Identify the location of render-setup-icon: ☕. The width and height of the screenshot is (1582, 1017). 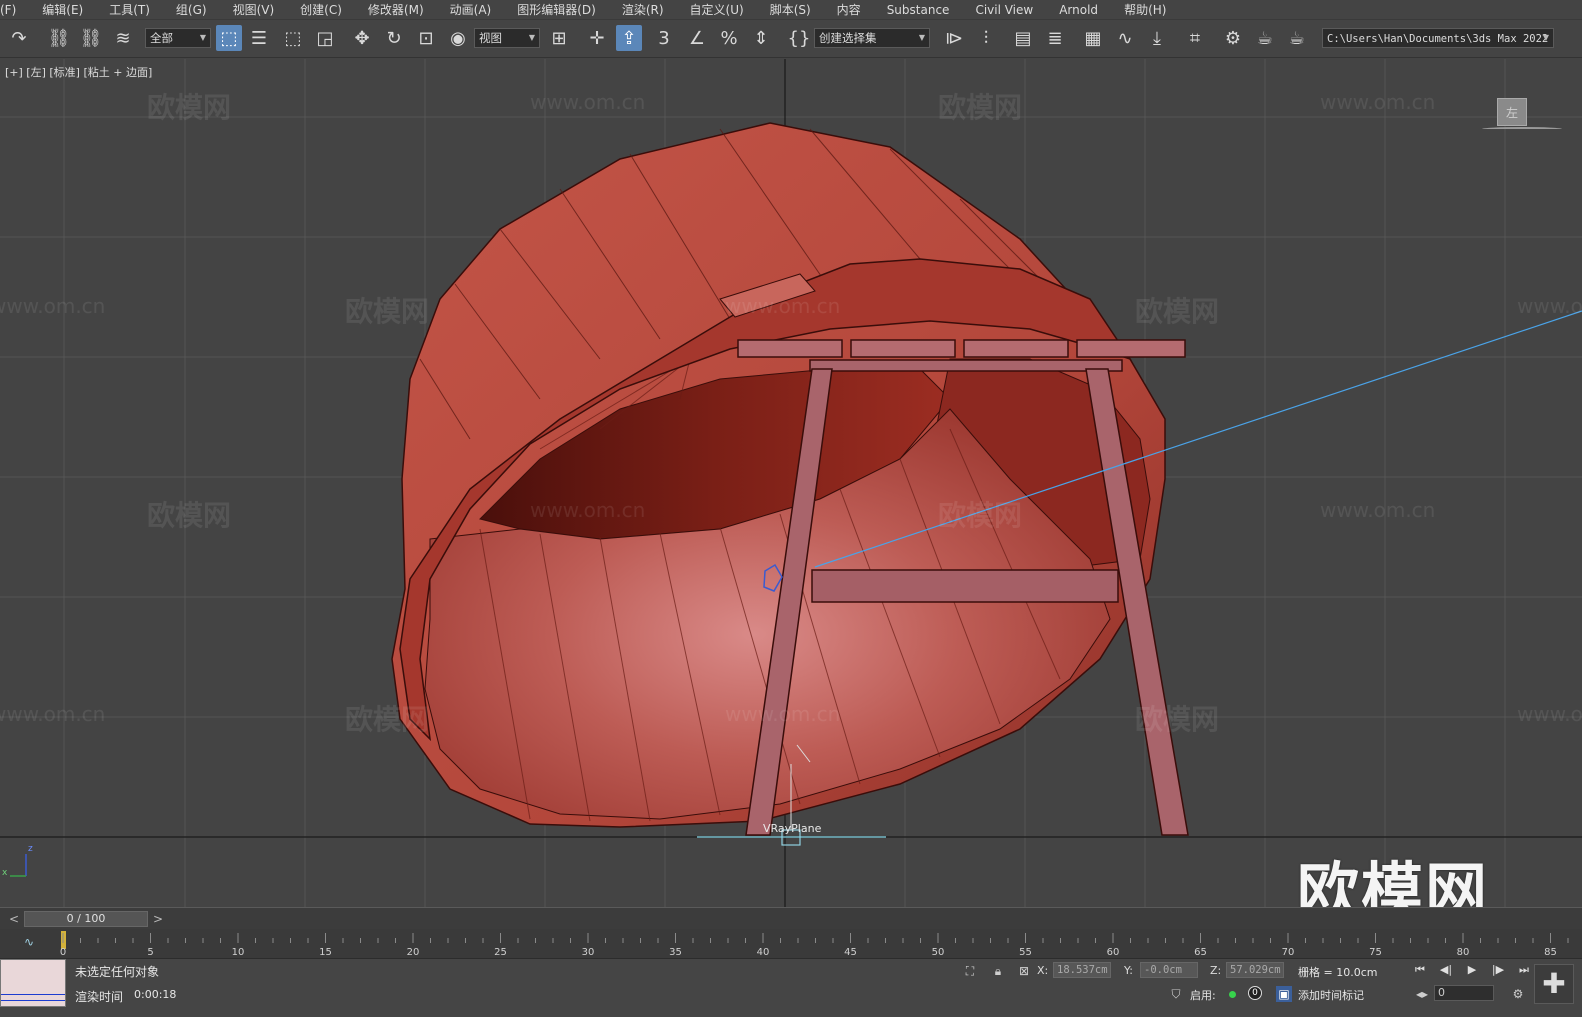
(1265, 38).